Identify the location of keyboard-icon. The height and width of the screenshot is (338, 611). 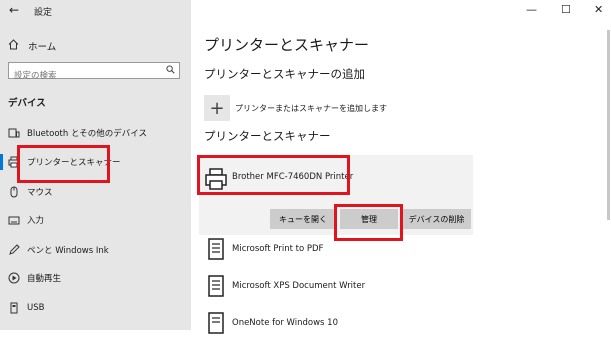
(14, 220).